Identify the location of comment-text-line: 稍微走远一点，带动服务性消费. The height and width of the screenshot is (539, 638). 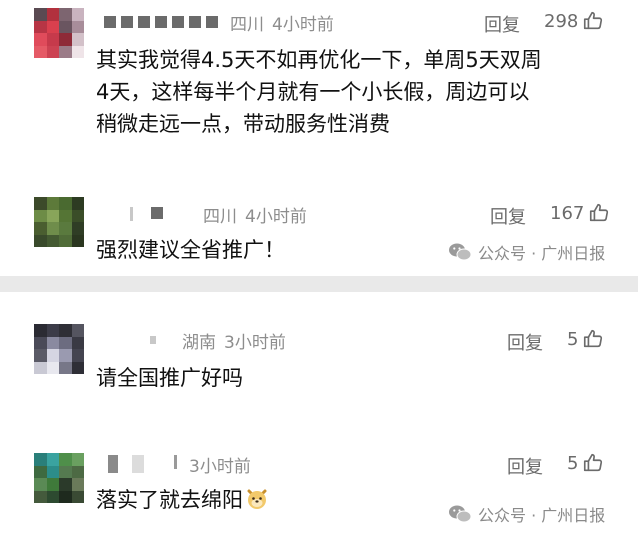
(243, 124).